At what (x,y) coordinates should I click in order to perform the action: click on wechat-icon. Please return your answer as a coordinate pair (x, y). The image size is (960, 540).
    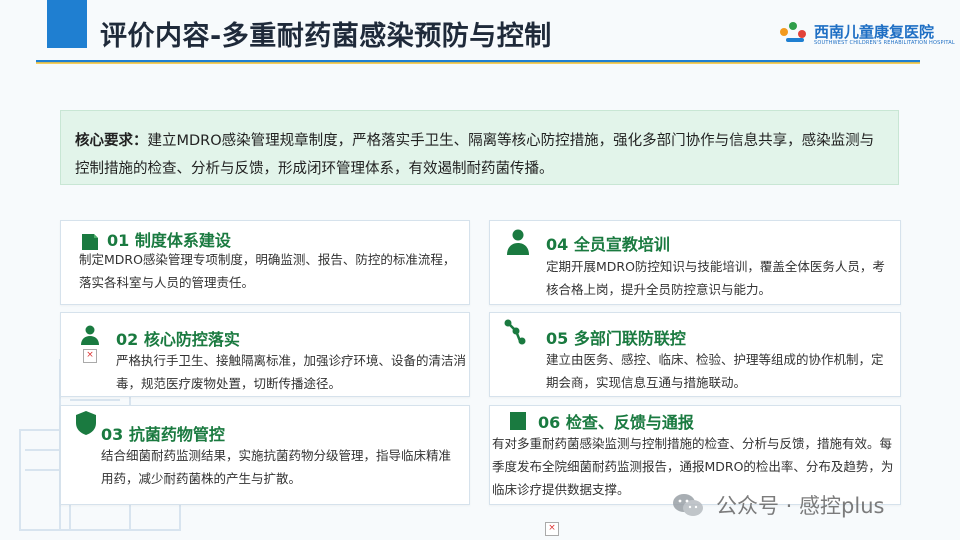
    Looking at the image, I should click on (688, 505).